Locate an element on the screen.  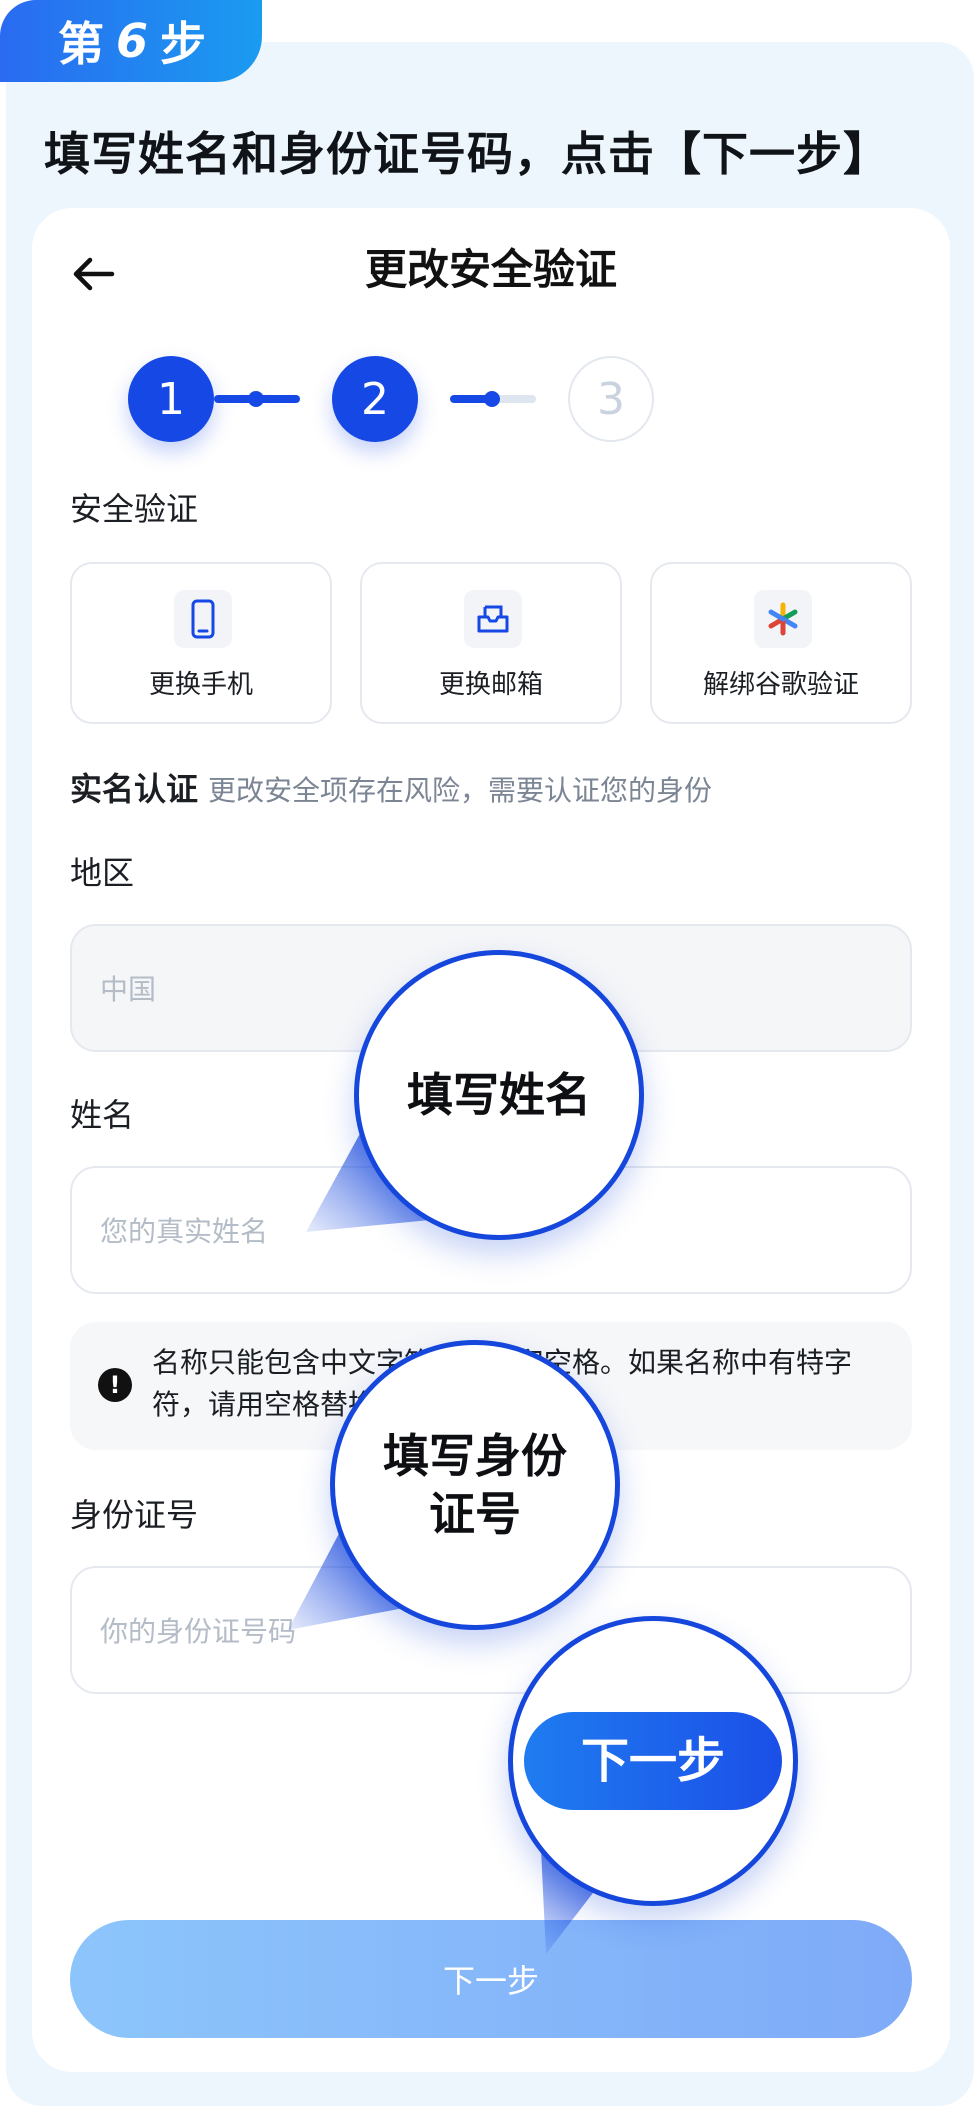
step-1-indicator: 1 is located at coordinates (171, 399).